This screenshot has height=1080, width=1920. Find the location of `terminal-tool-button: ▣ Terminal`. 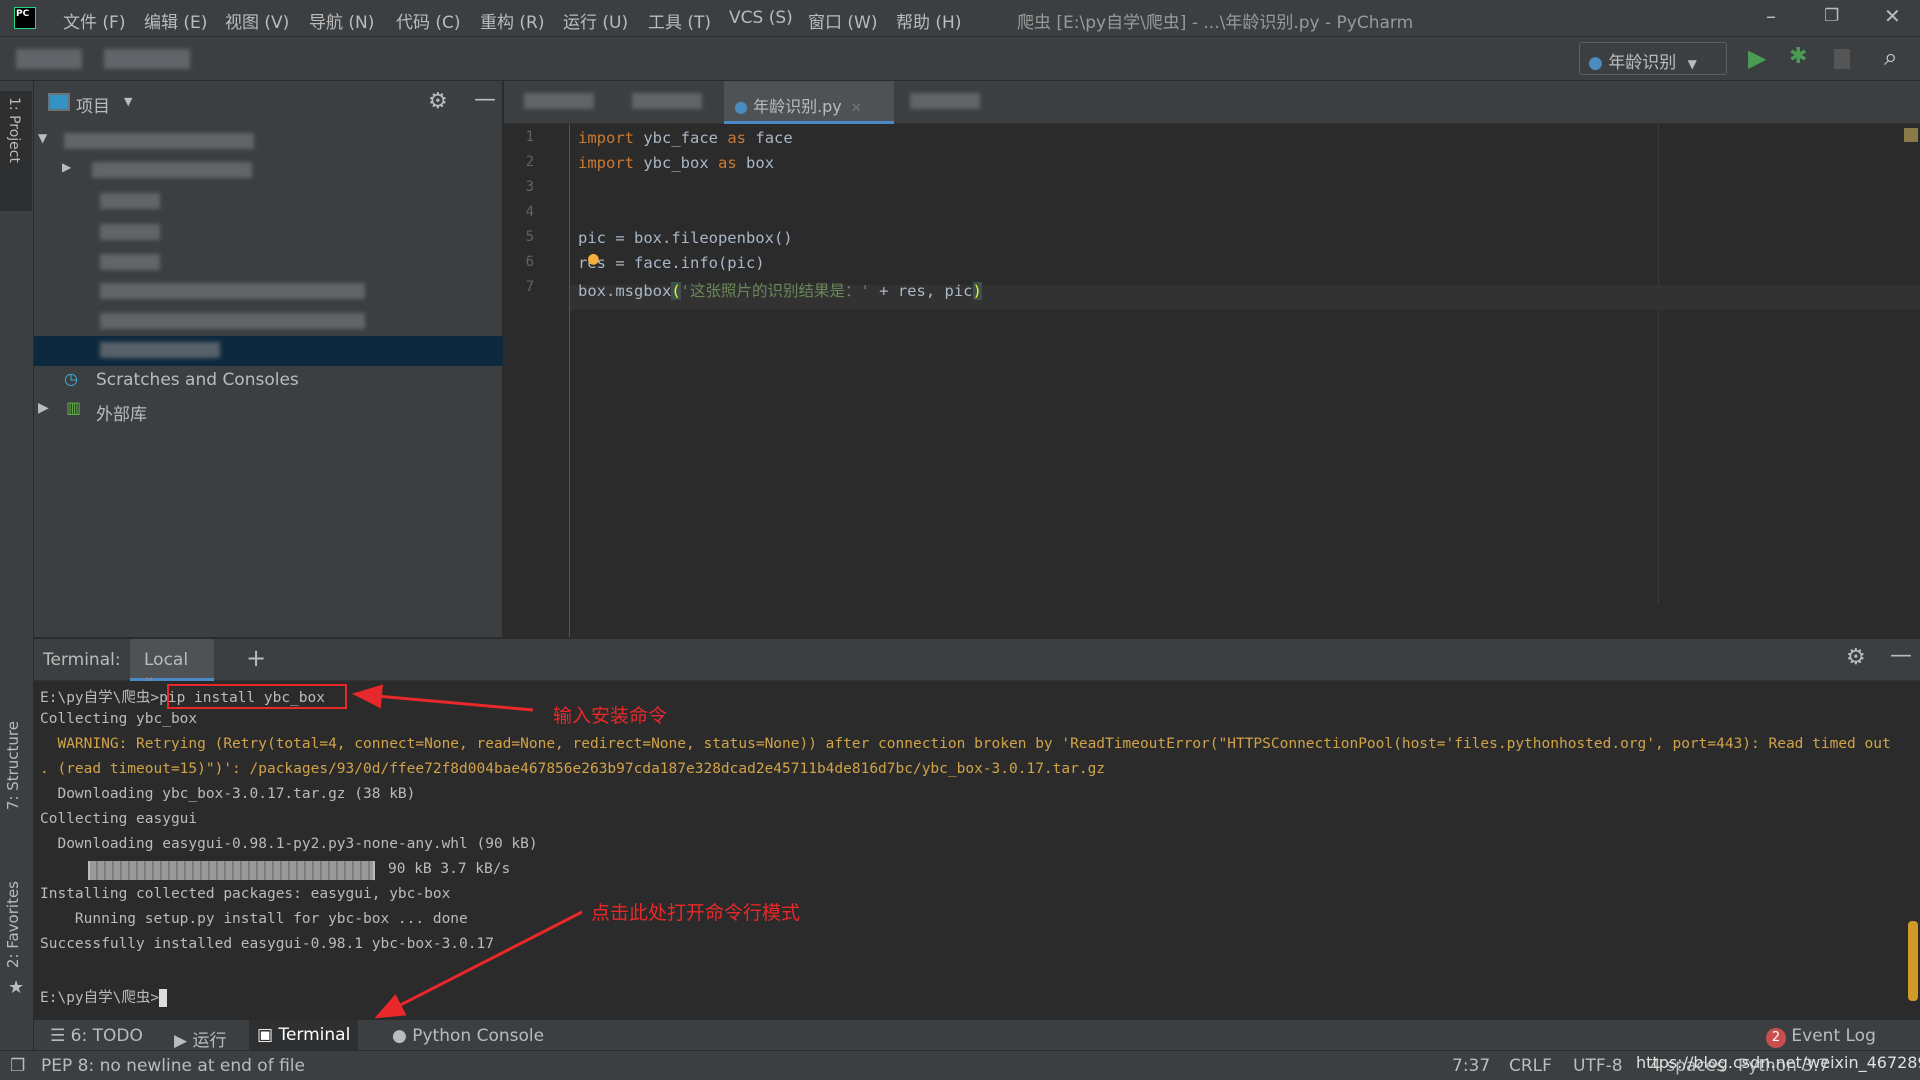

terminal-tool-button: ▣ Terminal is located at coordinates (304, 1035).